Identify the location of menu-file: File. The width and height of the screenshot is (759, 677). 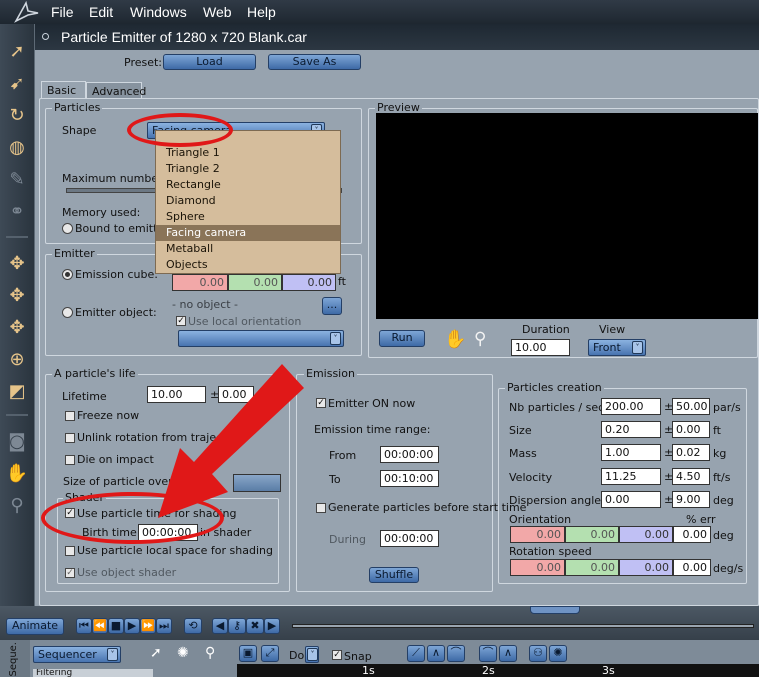
(62, 12).